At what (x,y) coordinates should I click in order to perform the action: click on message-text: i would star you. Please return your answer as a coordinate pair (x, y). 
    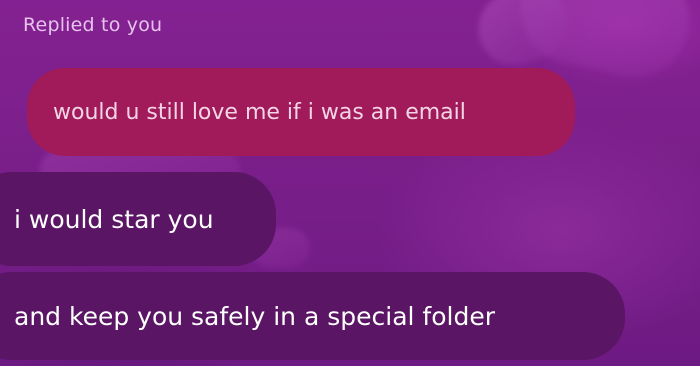
    Looking at the image, I should click on (114, 219).